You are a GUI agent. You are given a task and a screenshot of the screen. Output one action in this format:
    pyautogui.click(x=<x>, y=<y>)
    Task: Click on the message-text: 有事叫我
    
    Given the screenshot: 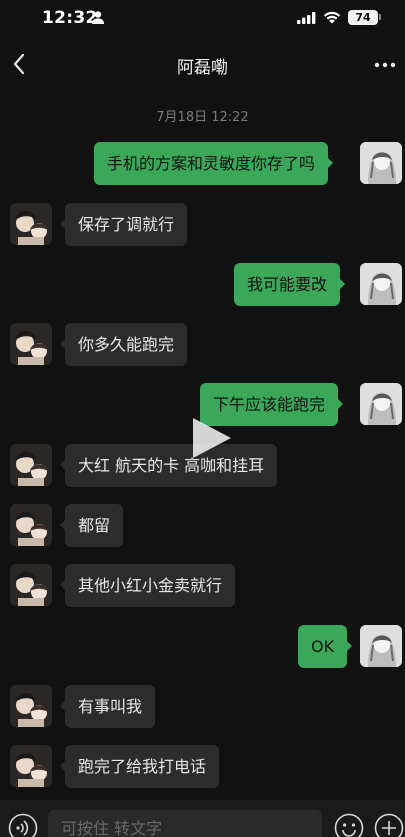 What is the action you would take?
    pyautogui.click(x=110, y=706)
    